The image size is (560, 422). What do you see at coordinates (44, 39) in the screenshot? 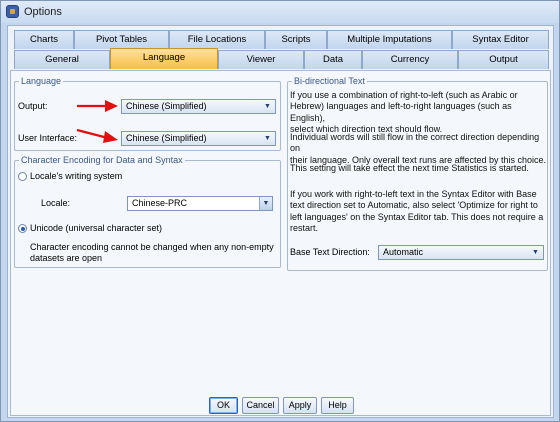
I see `tab-charts: Charts` at bounding box center [44, 39].